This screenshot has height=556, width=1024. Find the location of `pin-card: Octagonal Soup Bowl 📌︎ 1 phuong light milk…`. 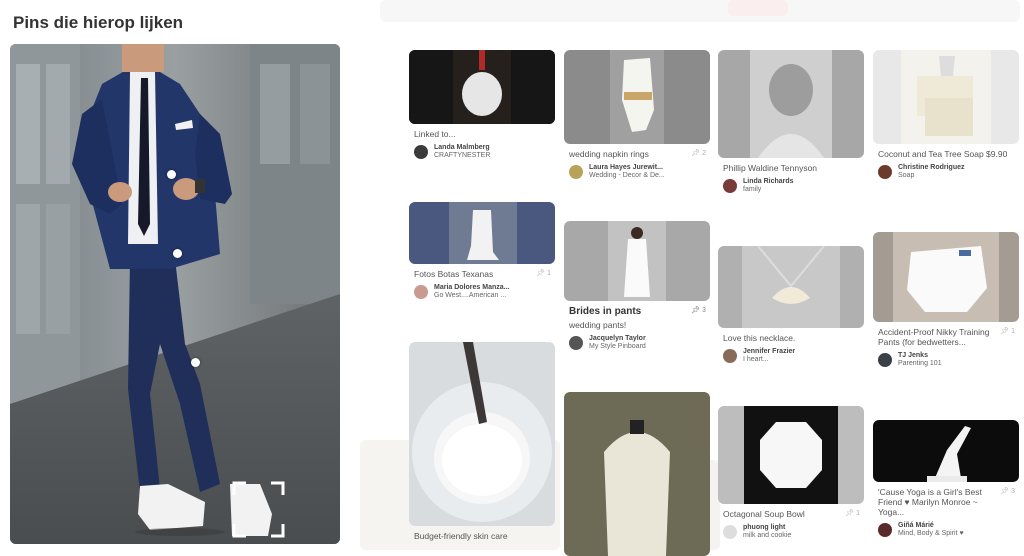

pin-card: Octagonal Soup Bowl 📌︎ 1 phuong light milk… is located at coordinates (791, 473).